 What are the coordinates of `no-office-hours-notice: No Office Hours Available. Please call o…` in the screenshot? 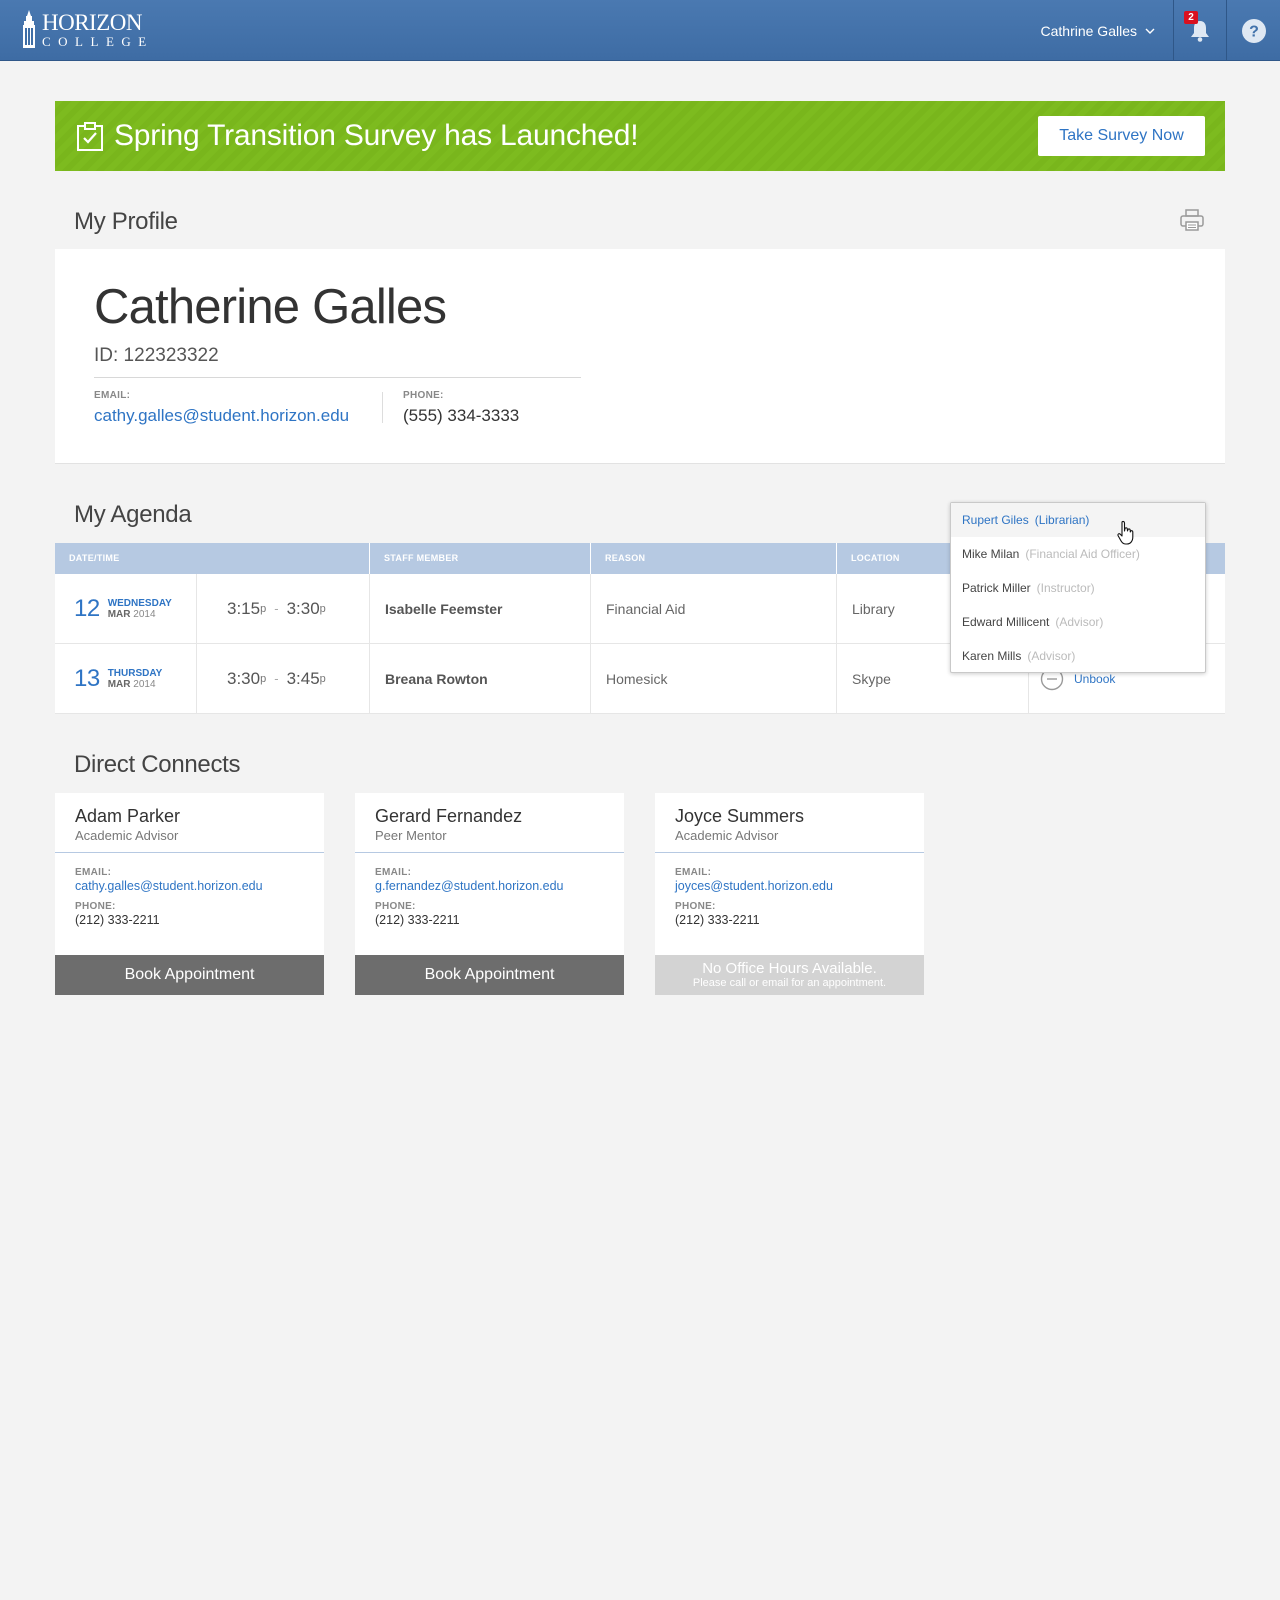 It's located at (789, 975).